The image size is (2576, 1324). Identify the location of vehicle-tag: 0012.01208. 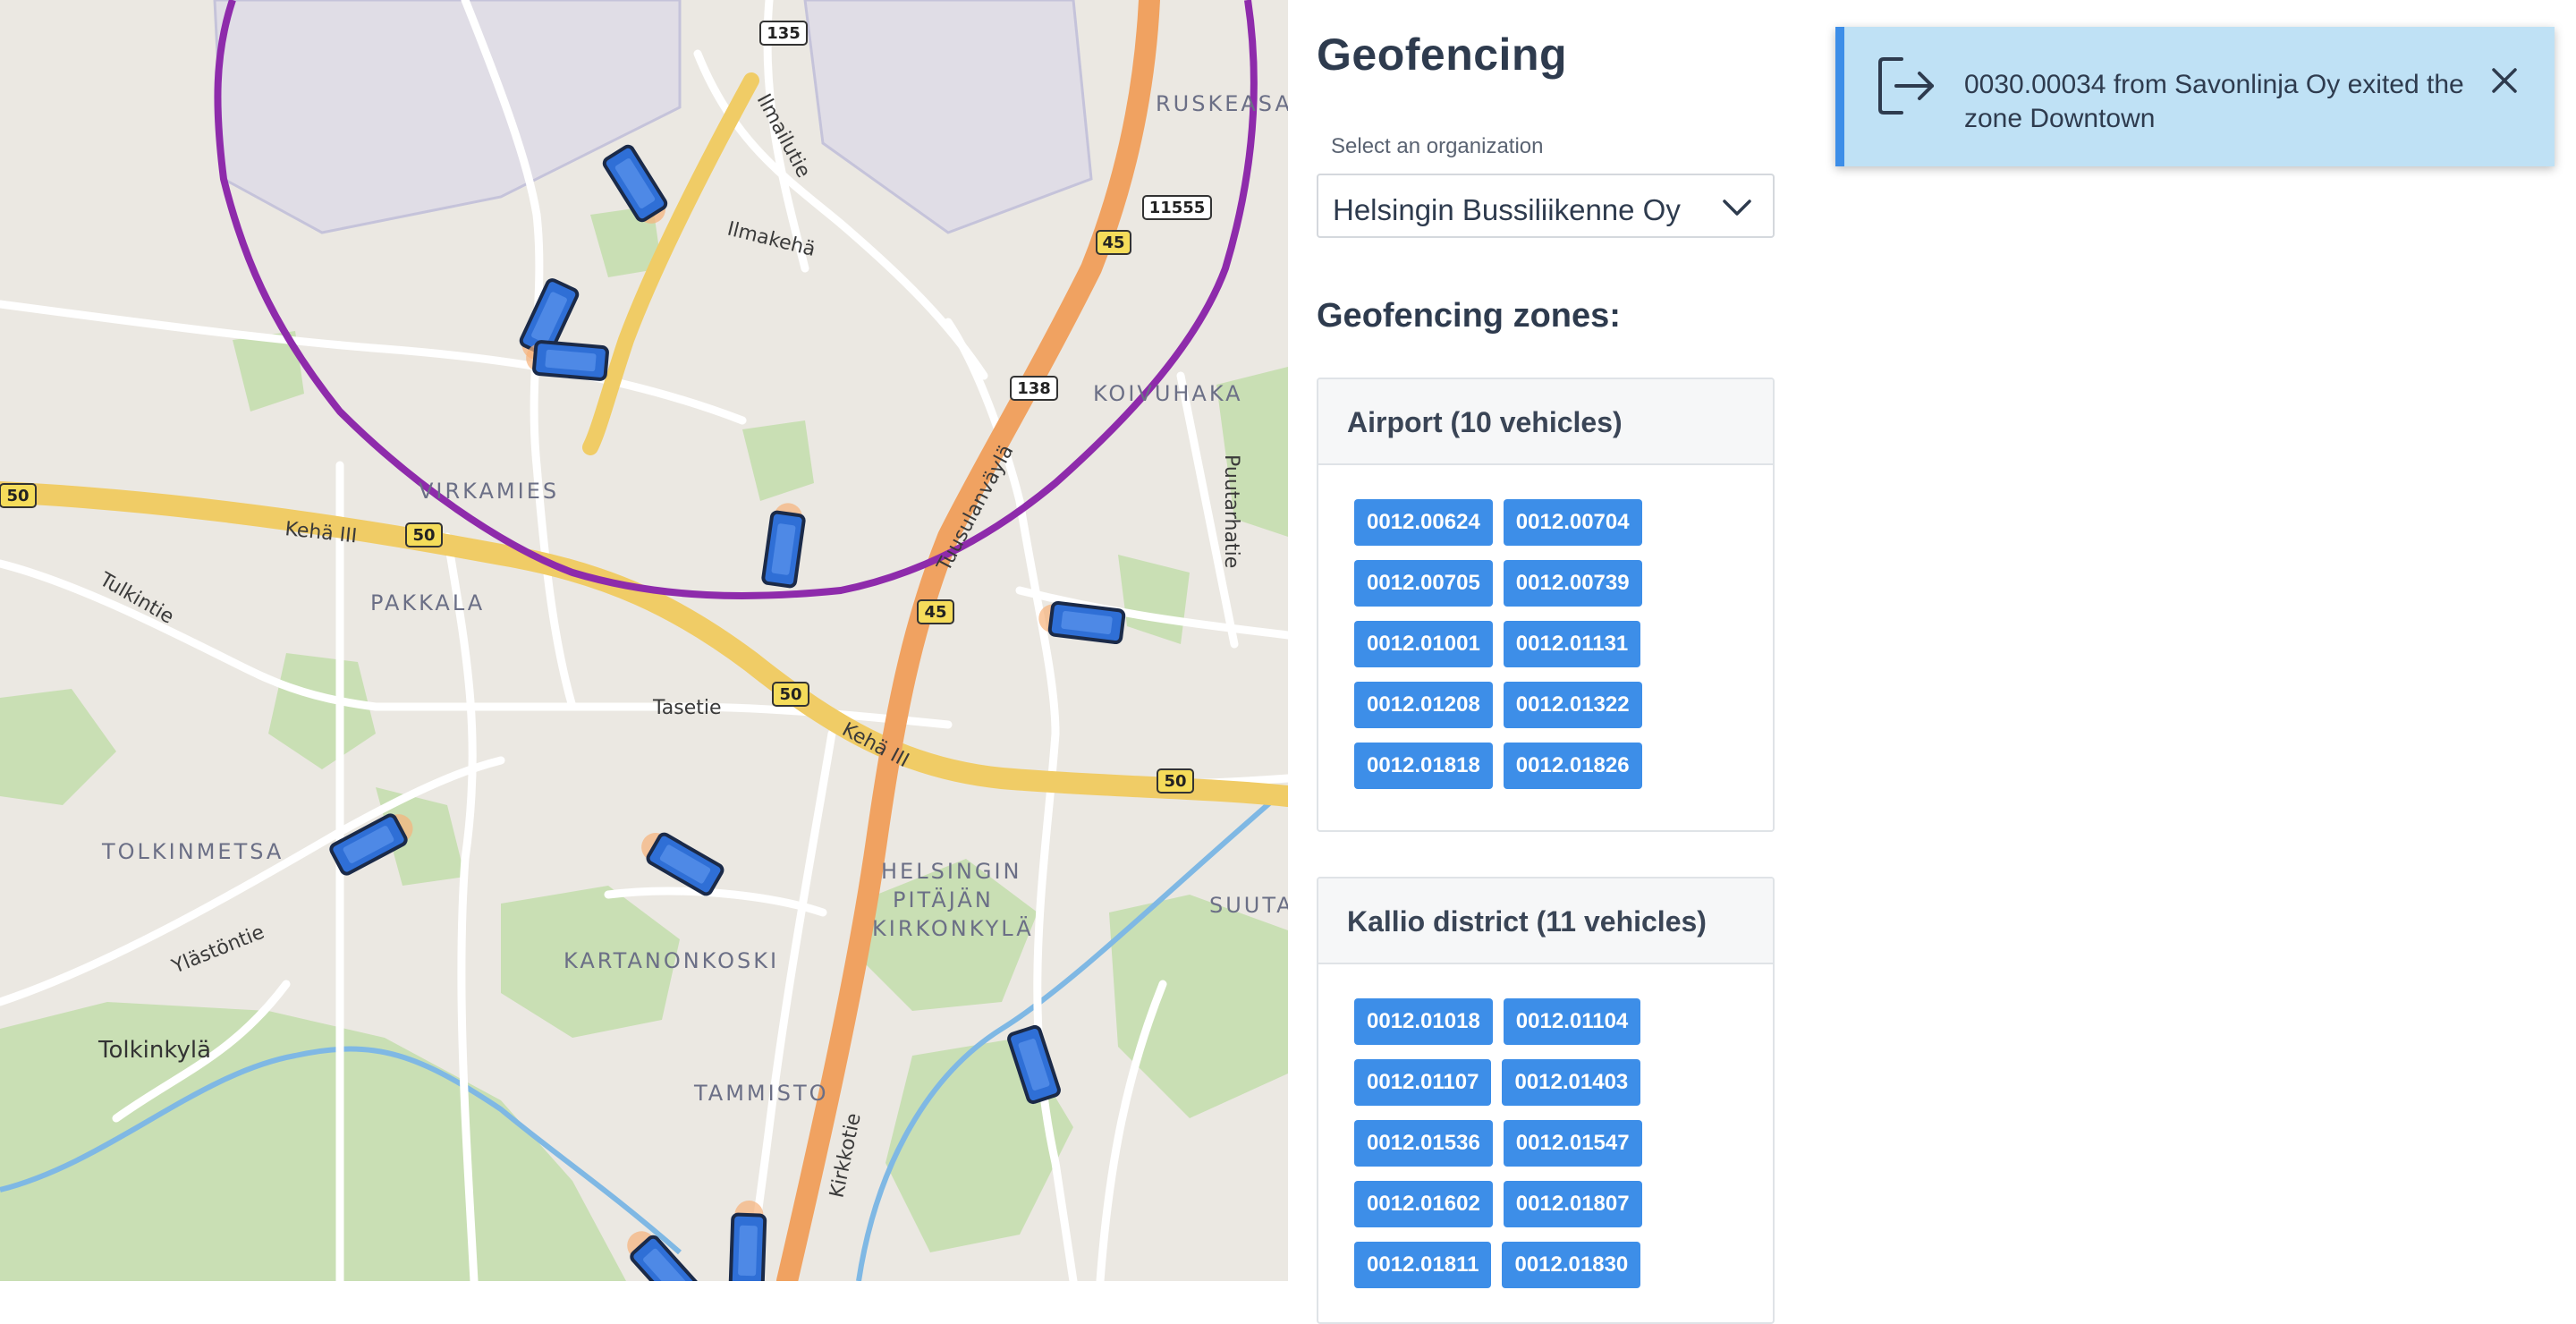
(1423, 705).